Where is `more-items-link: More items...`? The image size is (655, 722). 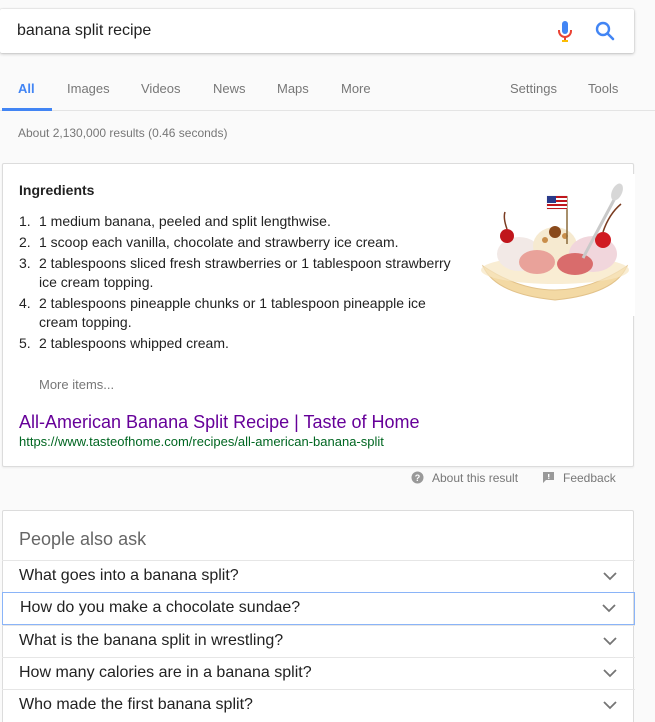 more-items-link: More items... is located at coordinates (76, 384).